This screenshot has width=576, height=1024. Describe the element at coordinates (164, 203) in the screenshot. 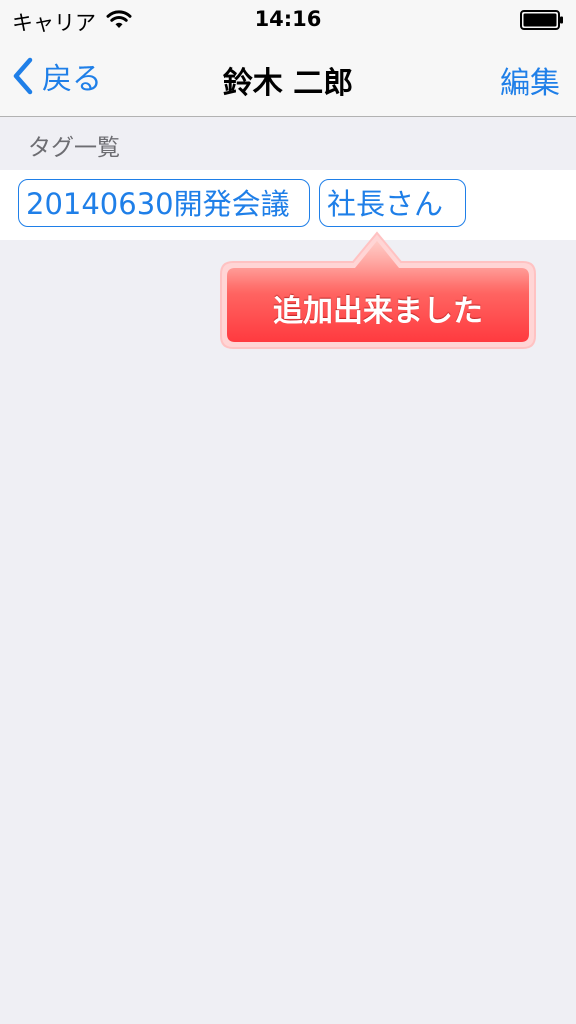

I see `tag-chip: 20140630開発会議` at that location.